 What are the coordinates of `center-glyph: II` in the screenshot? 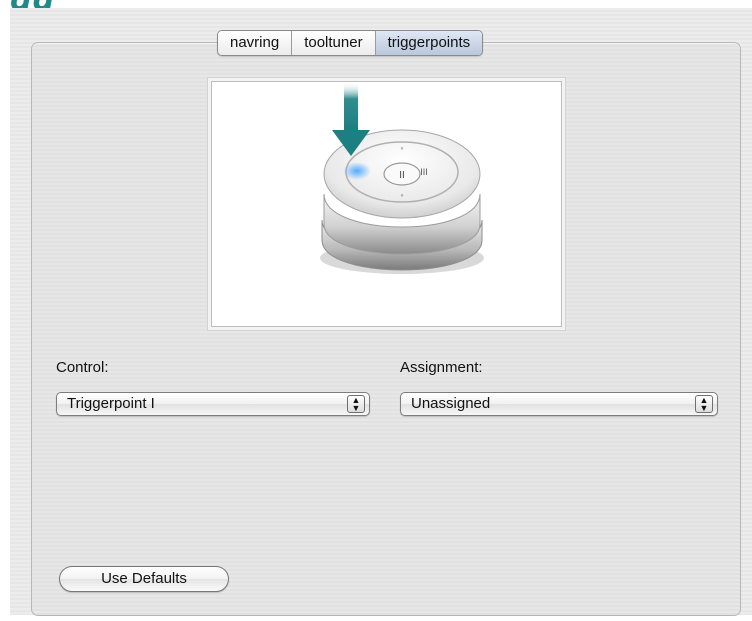 It's located at (402, 175).